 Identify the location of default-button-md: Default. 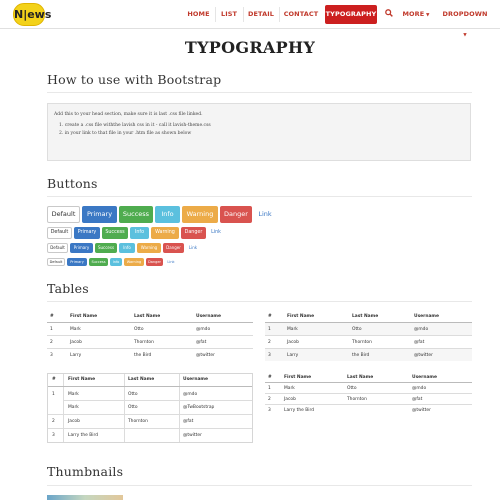
(59, 233).